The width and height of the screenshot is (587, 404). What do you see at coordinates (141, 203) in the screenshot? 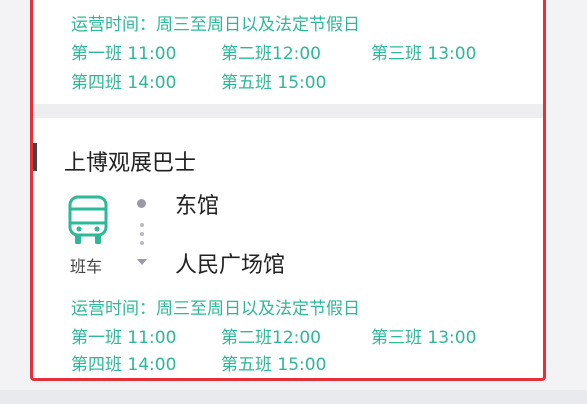
I see `origin-dot` at bounding box center [141, 203].